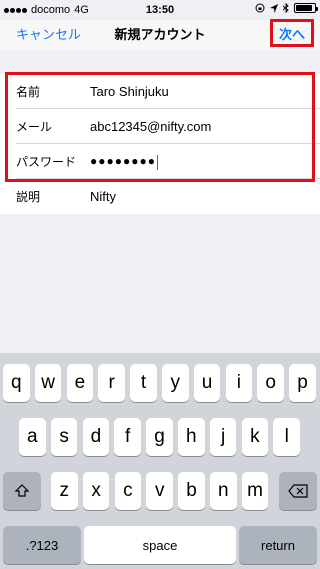 The image size is (320, 569). I want to click on backspace-icon, so click(298, 491).